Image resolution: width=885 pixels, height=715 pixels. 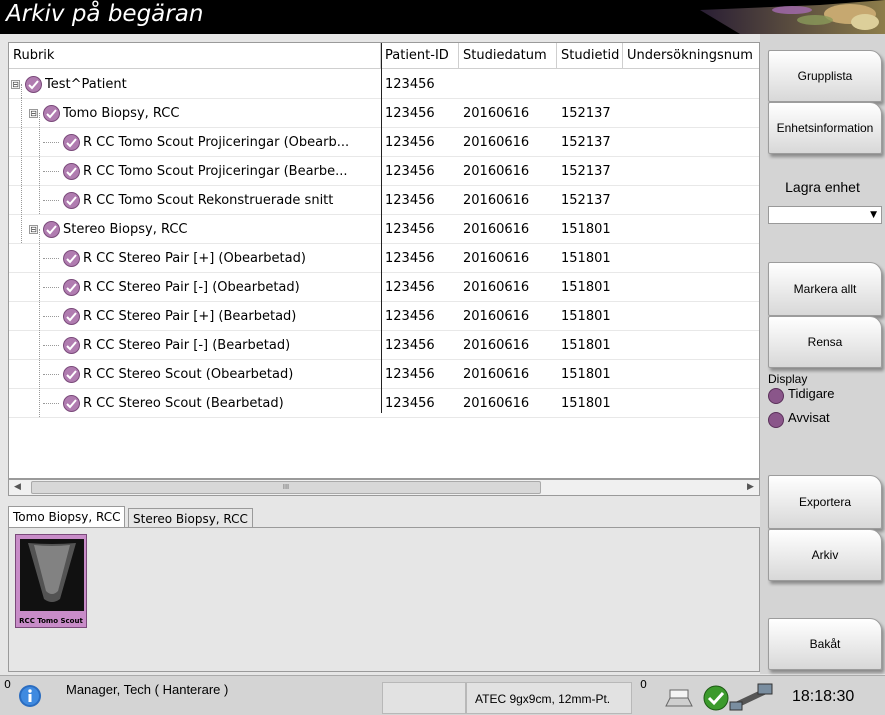 I want to click on radio-rejected: Avvisat, so click(x=826, y=419).